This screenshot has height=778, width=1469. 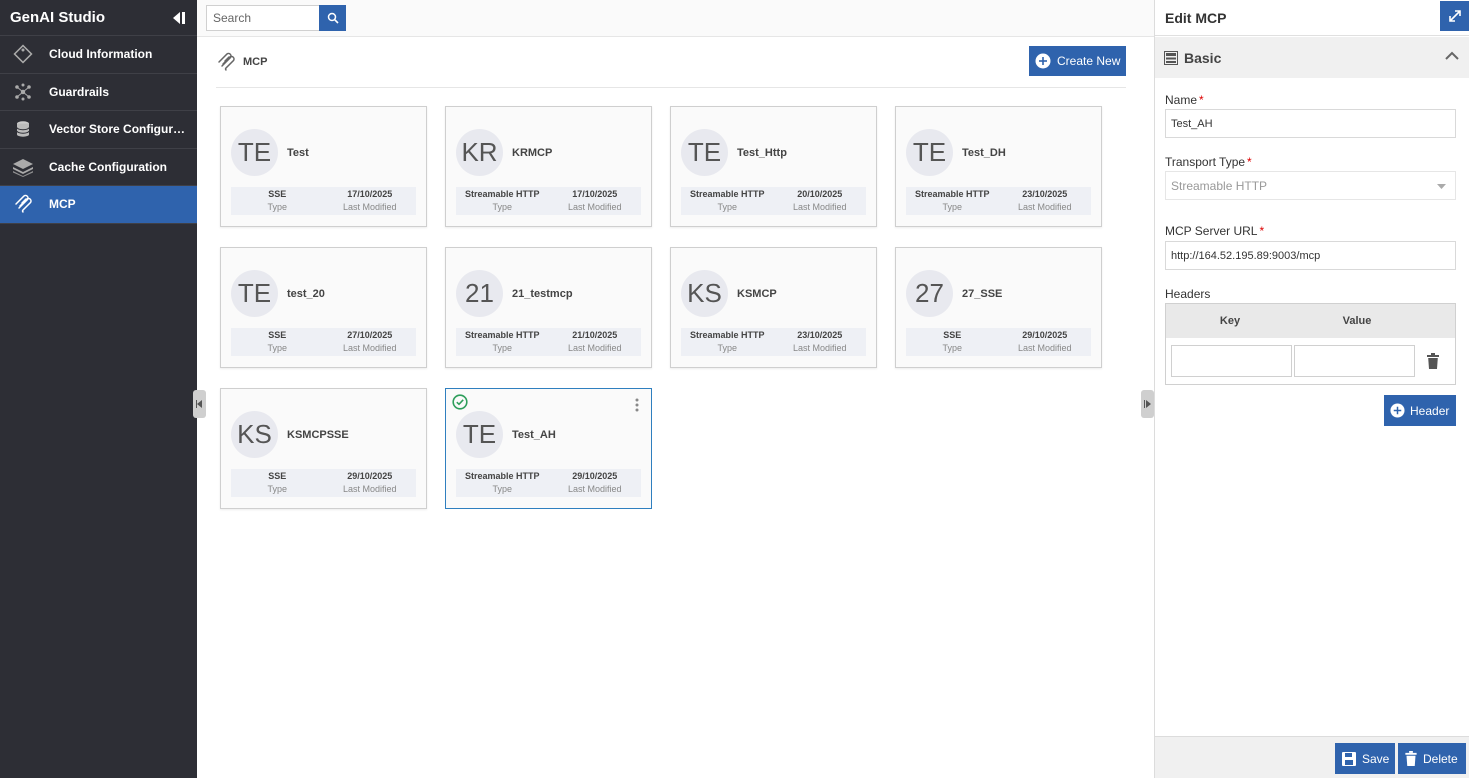 I want to click on card-name: Test_DH, so click(x=984, y=153).